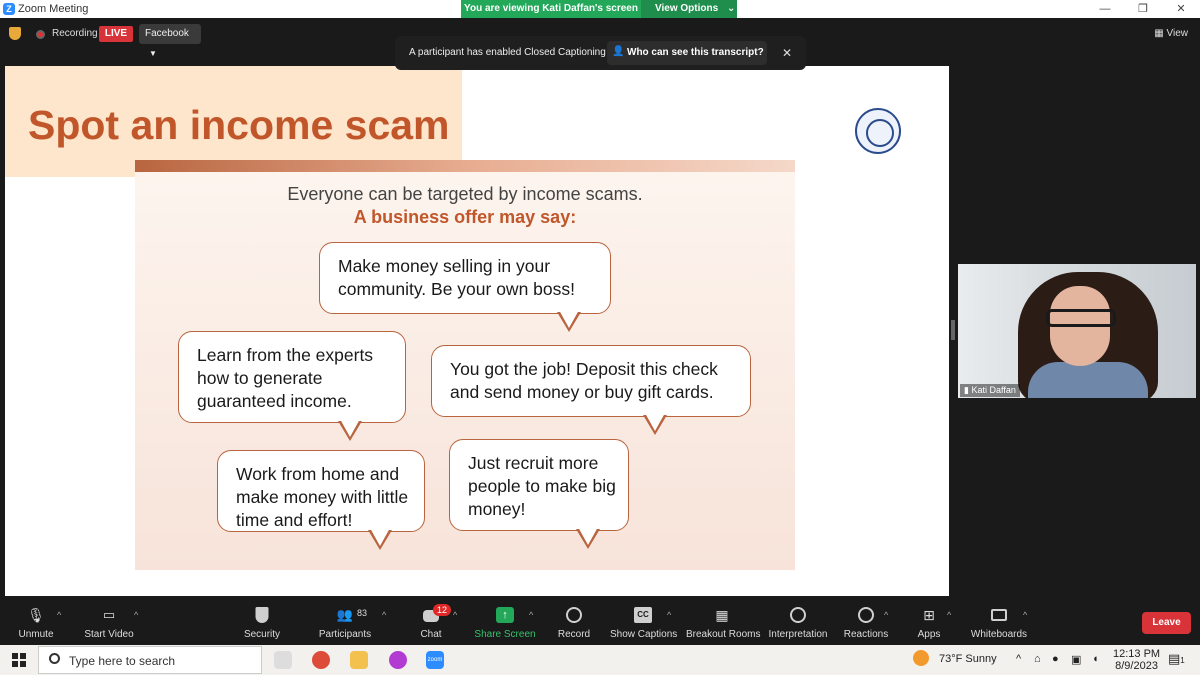  I want to click on chat-unread-badge: 12, so click(442, 610).